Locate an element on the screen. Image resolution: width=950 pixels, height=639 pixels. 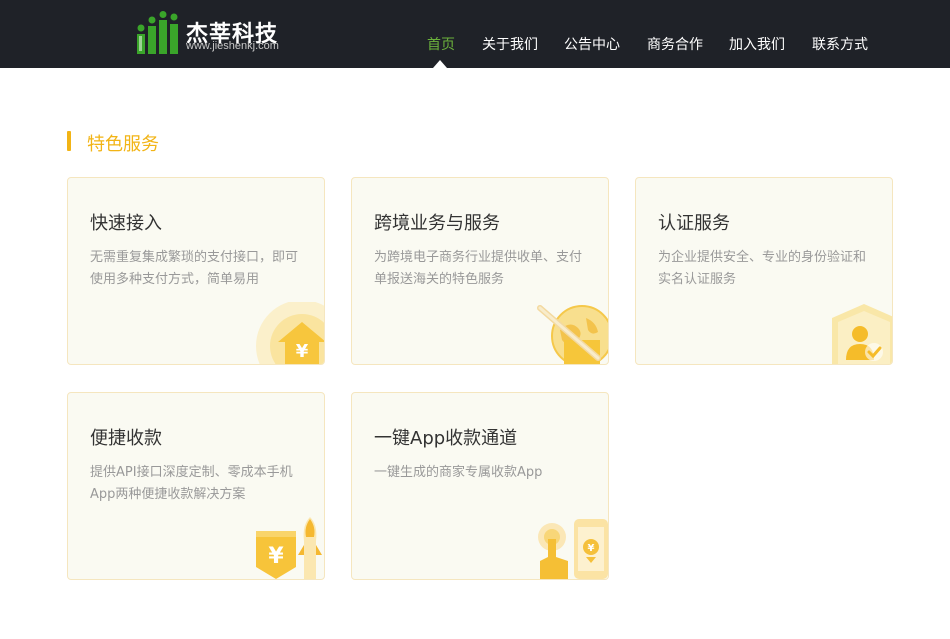
service-card-quick-access: 快速接入 无需重复集成繁琐的支付接口，即可使用多种支付方式，简单易用 ¥ is located at coordinates (196, 271).